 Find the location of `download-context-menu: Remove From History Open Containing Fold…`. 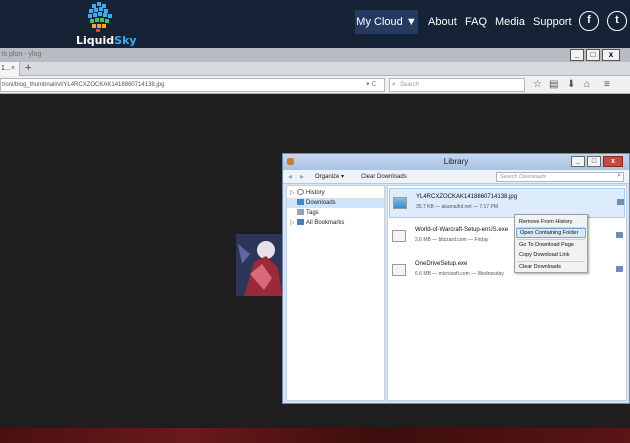

download-context-menu: Remove From History Open Containing Fold… is located at coordinates (551, 243).